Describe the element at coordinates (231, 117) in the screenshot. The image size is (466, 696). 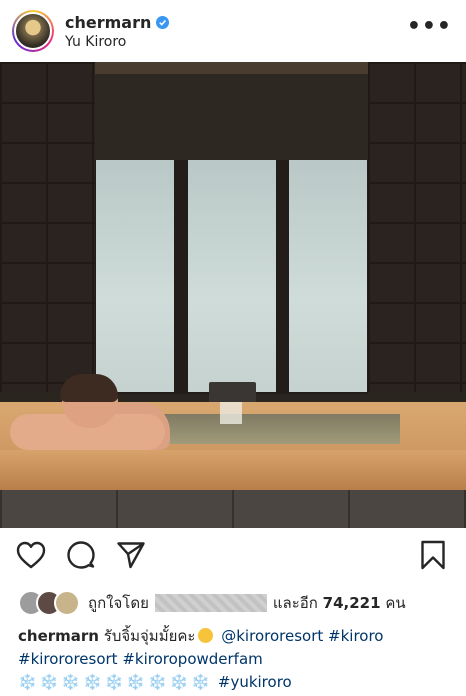
I see `window-top` at that location.